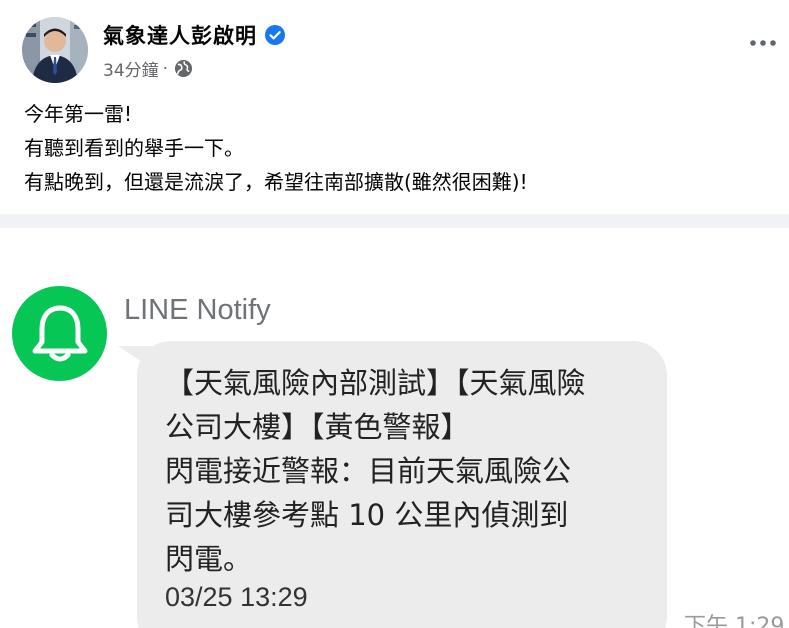 This screenshot has height=628, width=789. What do you see at coordinates (131, 68) in the screenshot?
I see `post-timestamp: 34分鐘` at bounding box center [131, 68].